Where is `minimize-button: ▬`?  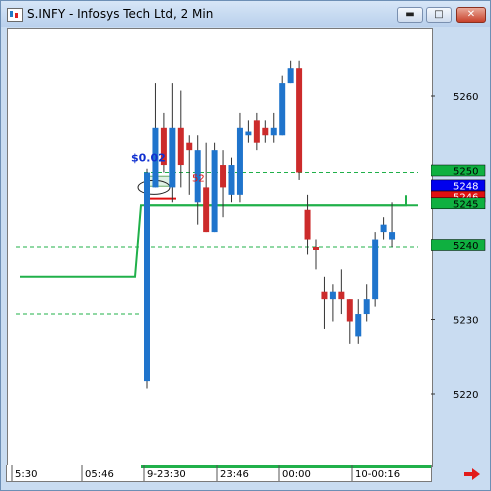
minimize-button: ▬ is located at coordinates (410, 15).